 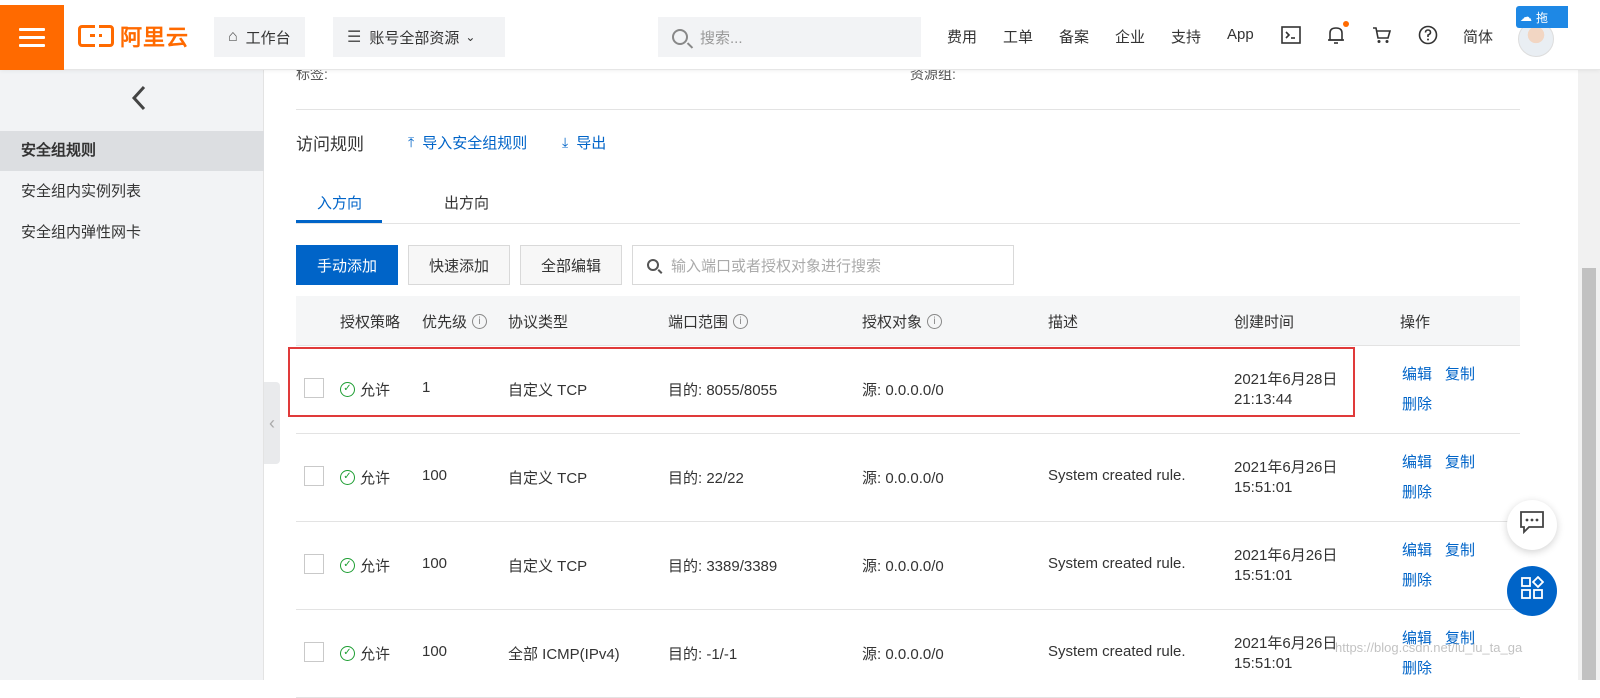 What do you see at coordinates (132, 192) in the screenshot?
I see `sidebar-item-instance-list: 安全组内实例列表` at bounding box center [132, 192].